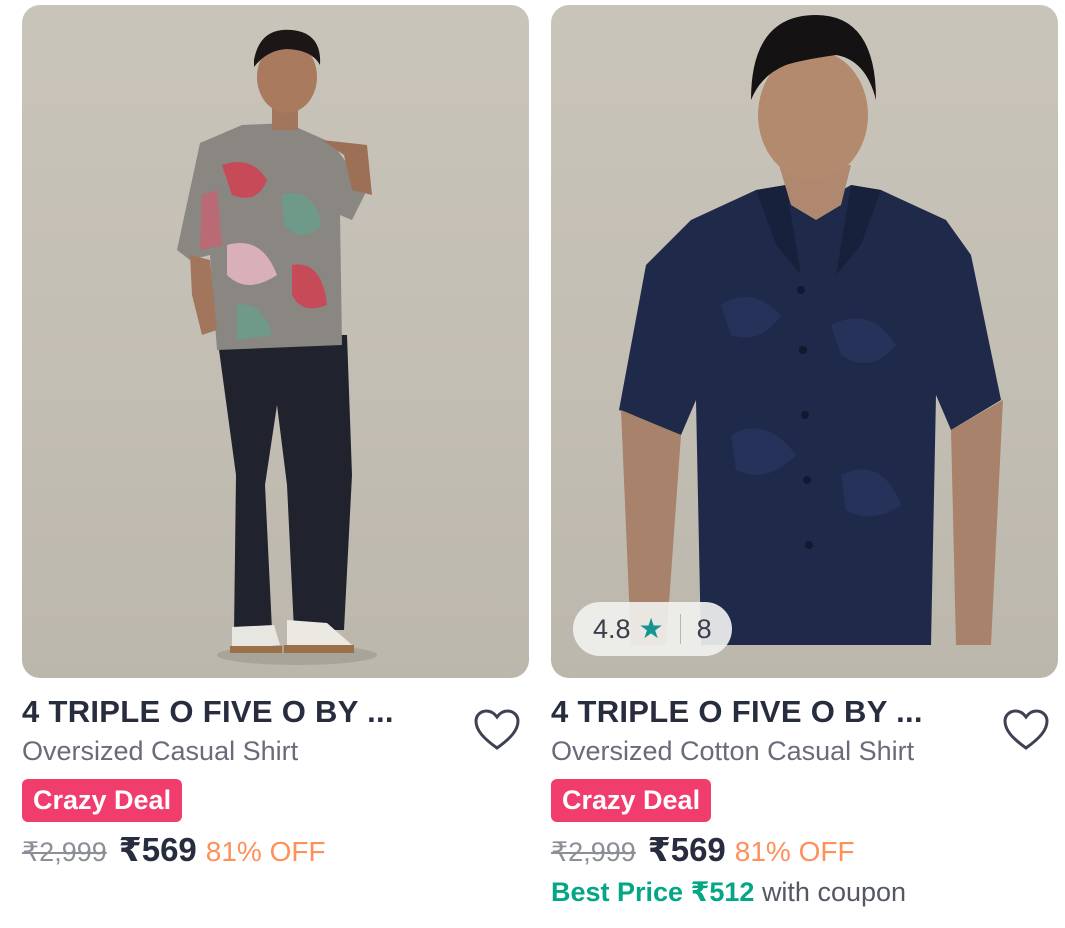 This screenshot has height=928, width=1065. I want to click on best-price-suffix: with coupon, so click(834, 892).